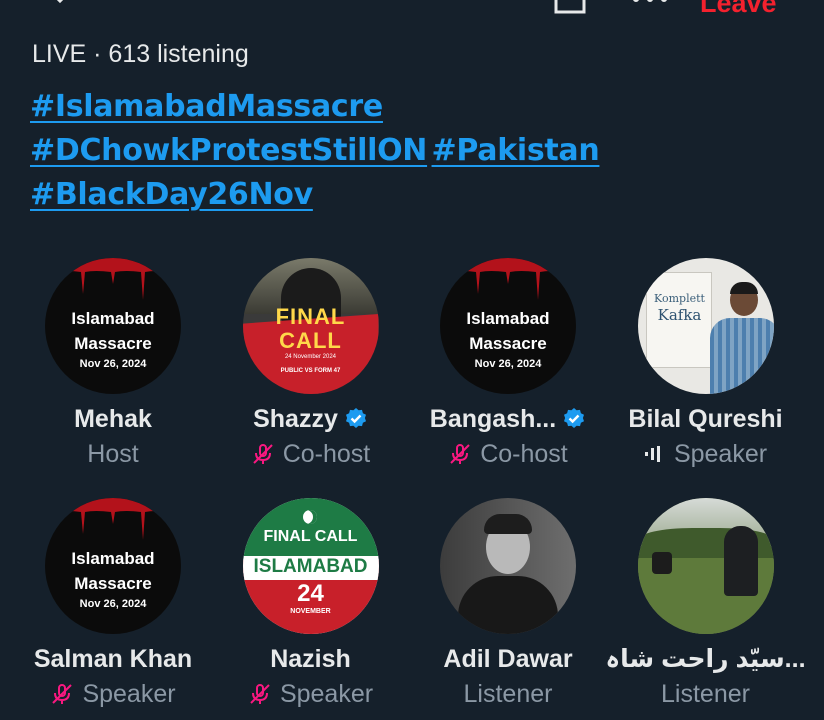 This screenshot has width=824, height=720. I want to click on participant-name-row: Shazzy, so click(311, 419).